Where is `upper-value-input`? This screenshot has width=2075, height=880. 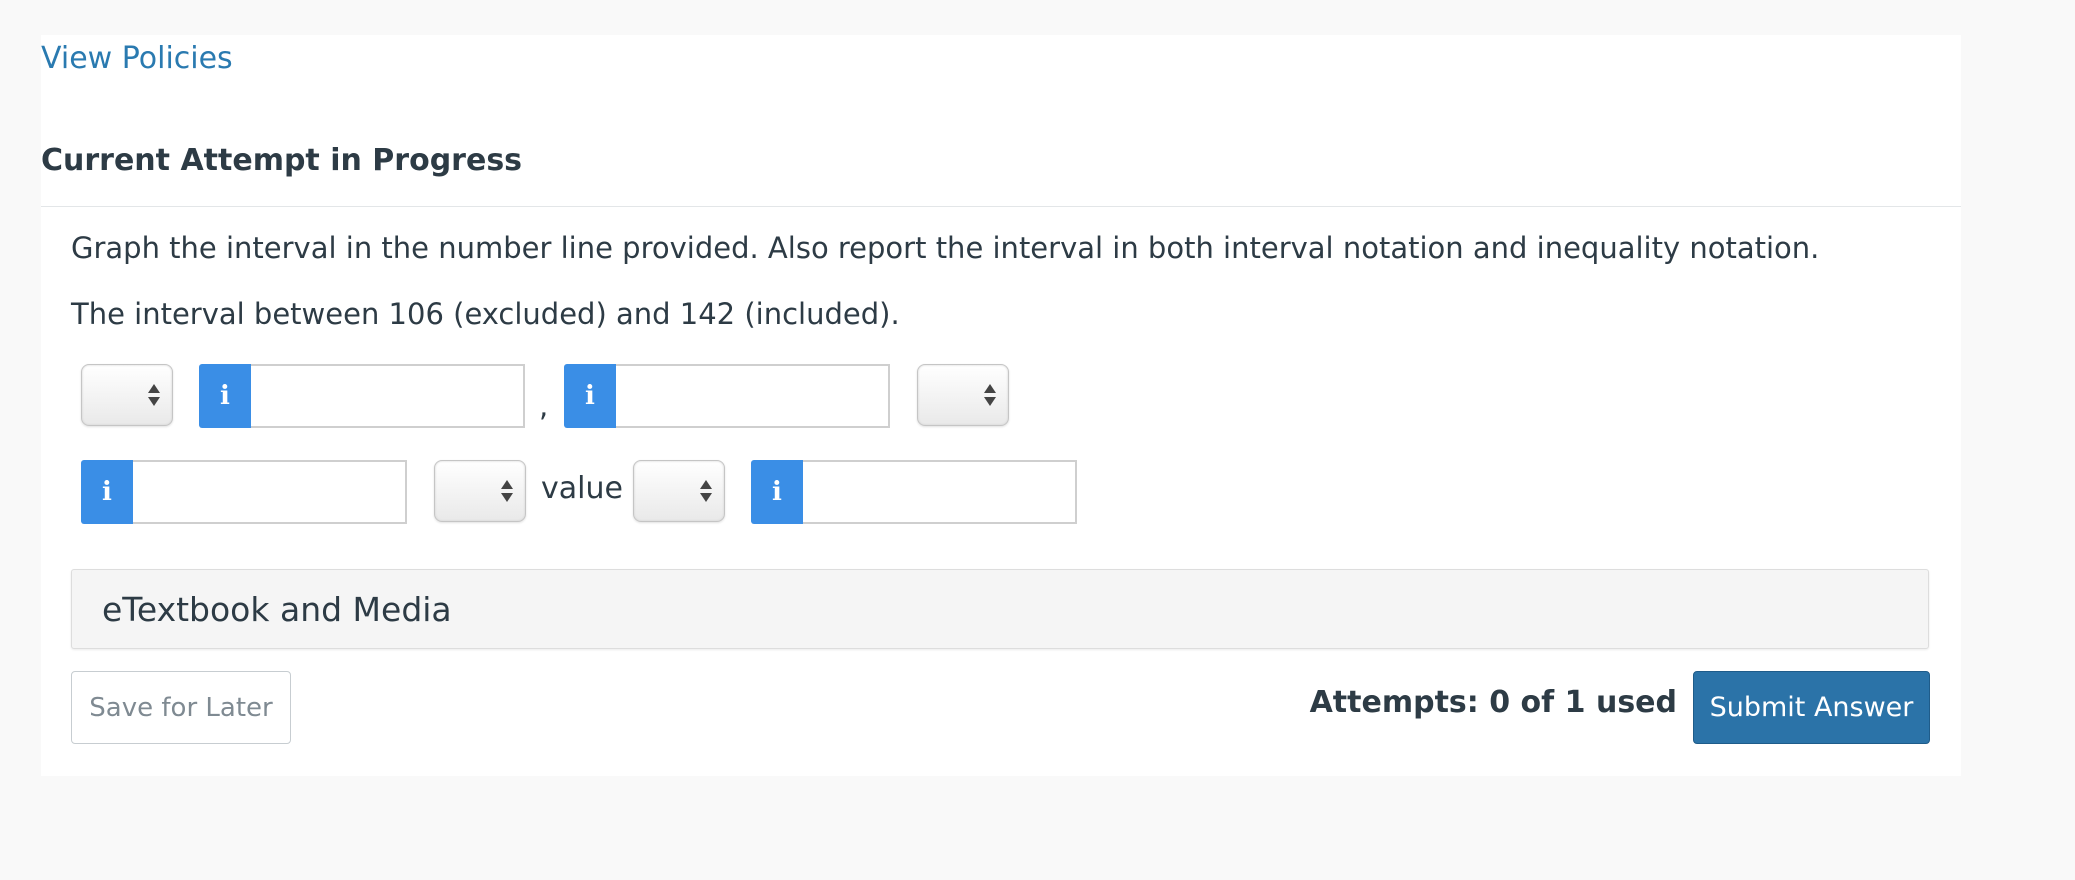 upper-value-input is located at coordinates (940, 492).